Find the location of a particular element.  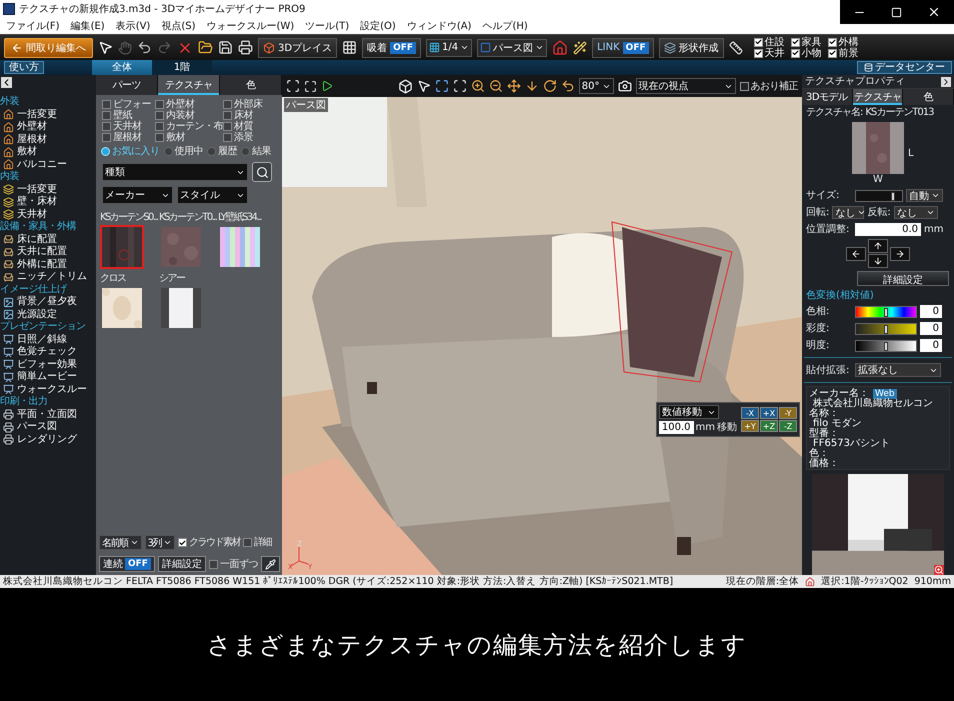

cube-icon is located at coordinates (405, 86).